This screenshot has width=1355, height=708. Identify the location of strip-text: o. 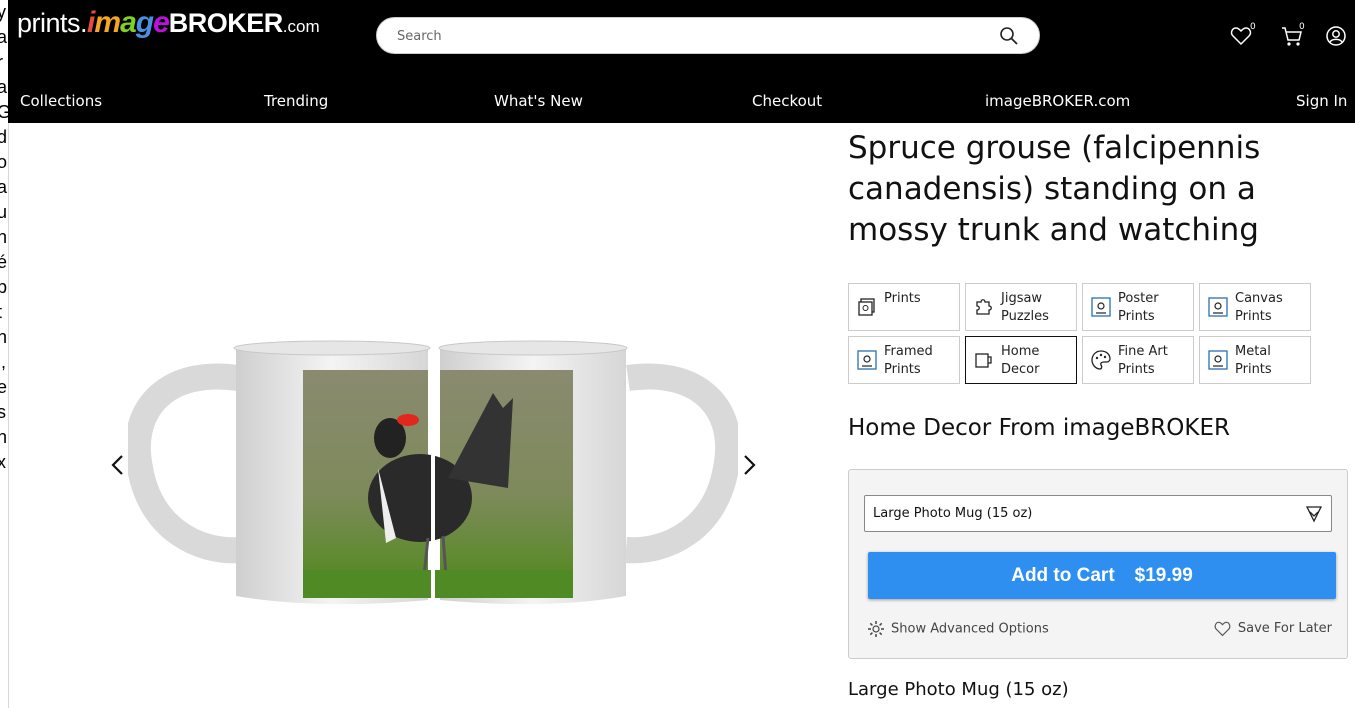
(4, 162).